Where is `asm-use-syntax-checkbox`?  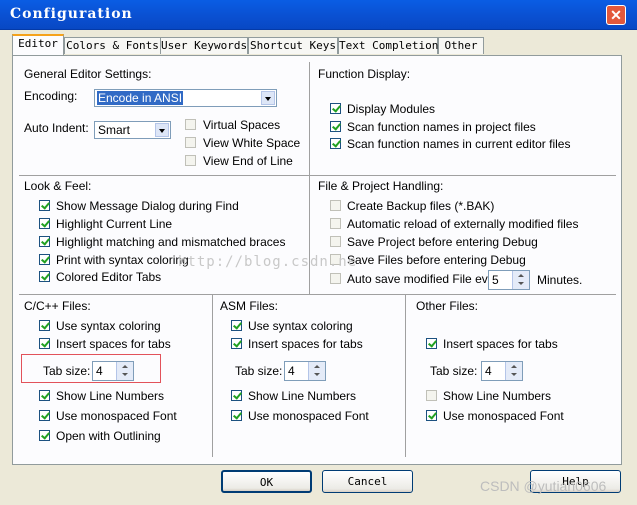 asm-use-syntax-checkbox is located at coordinates (236, 325).